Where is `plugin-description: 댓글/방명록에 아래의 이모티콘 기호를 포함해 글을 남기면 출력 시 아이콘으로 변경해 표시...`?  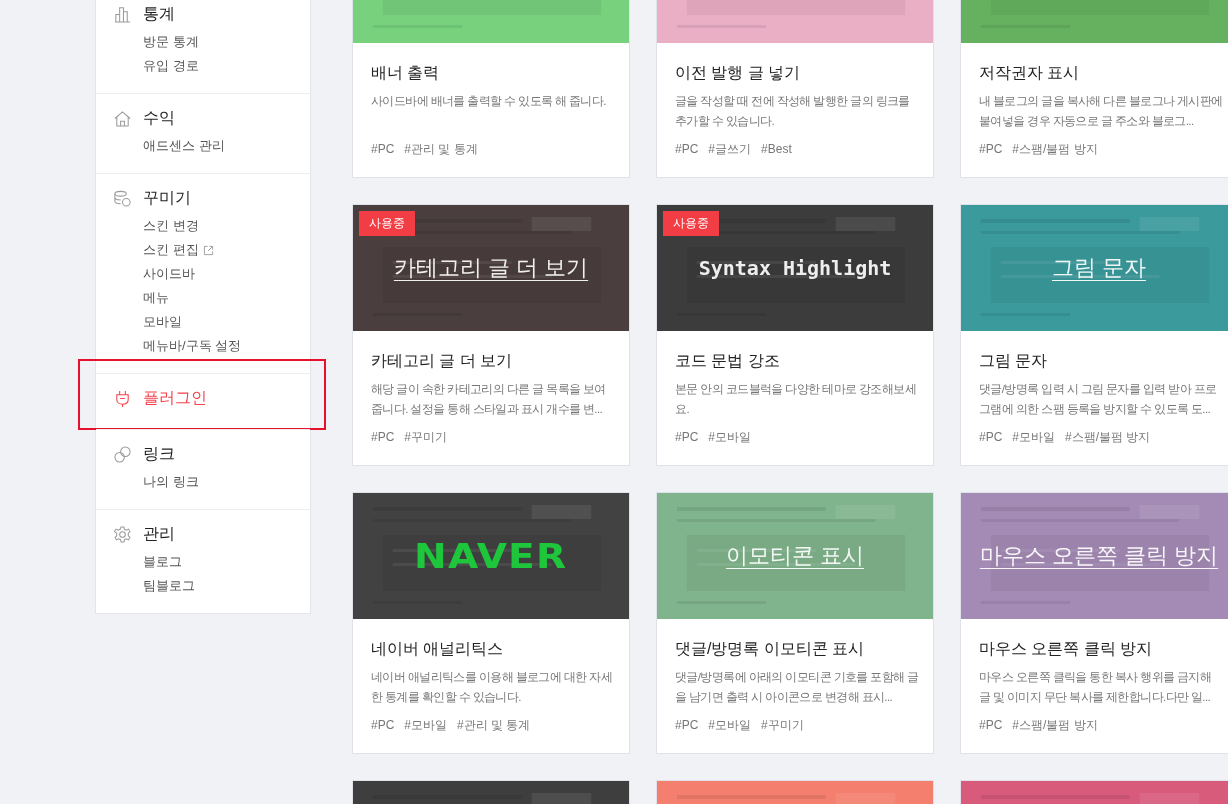
plugin-description: 댓글/방명록에 아래의 이모티콘 기호를 포함해 글을 남기면 출력 시 아이콘으로 변경해 표시... is located at coordinates (797, 687).